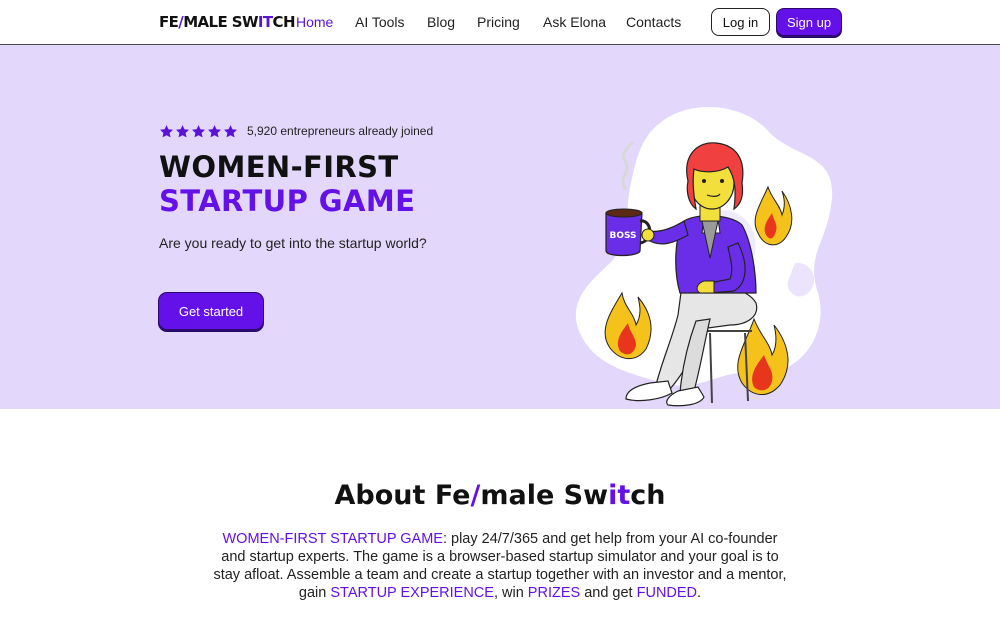  I want to click on signup-button: Sign up, so click(809, 22).